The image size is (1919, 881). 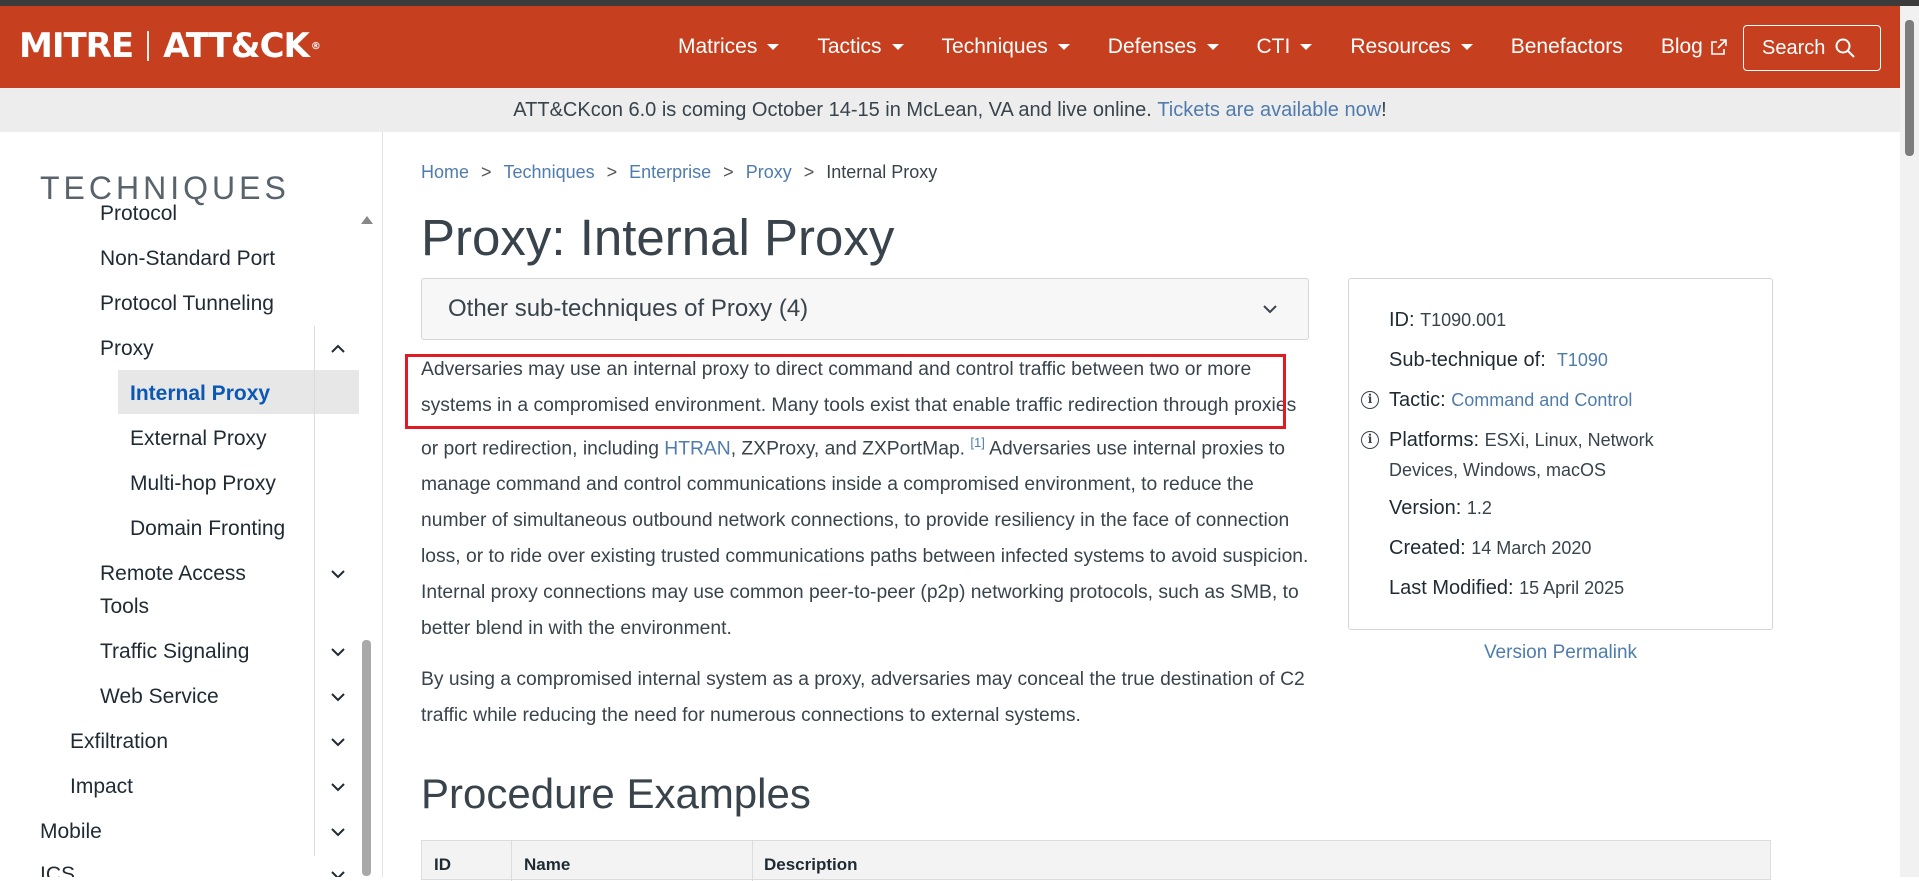 I want to click on nav-tactics: Tactics, so click(x=860, y=47).